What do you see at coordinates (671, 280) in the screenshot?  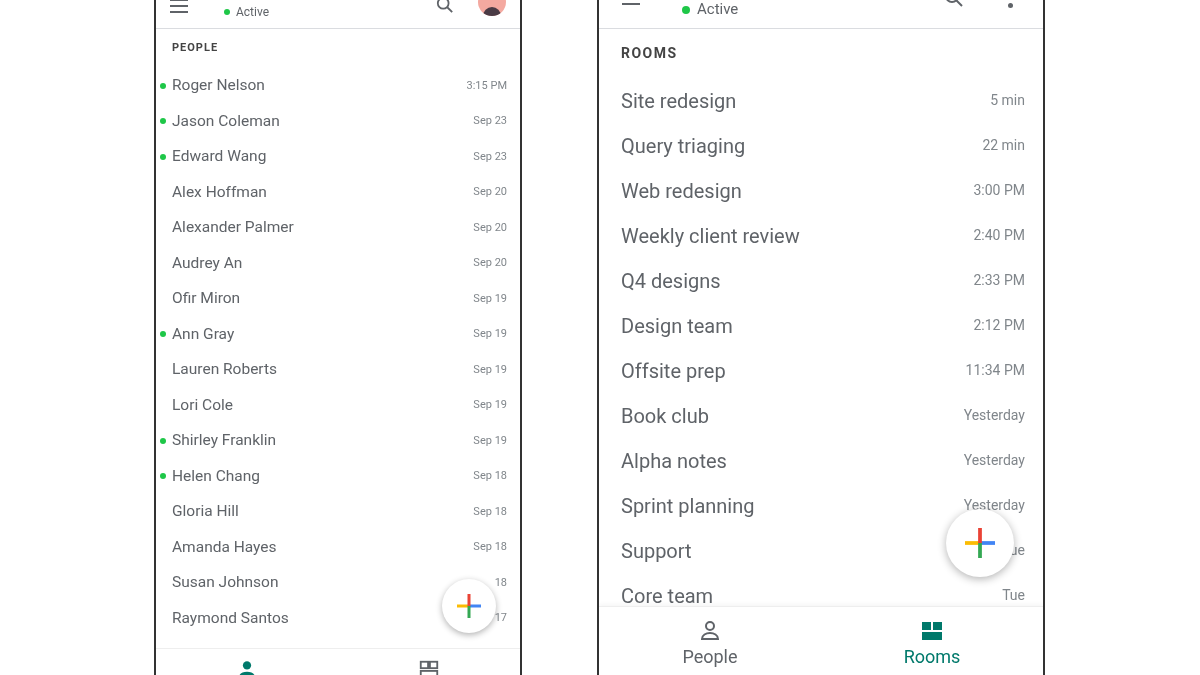 I see `room-name: Q4 designs` at bounding box center [671, 280].